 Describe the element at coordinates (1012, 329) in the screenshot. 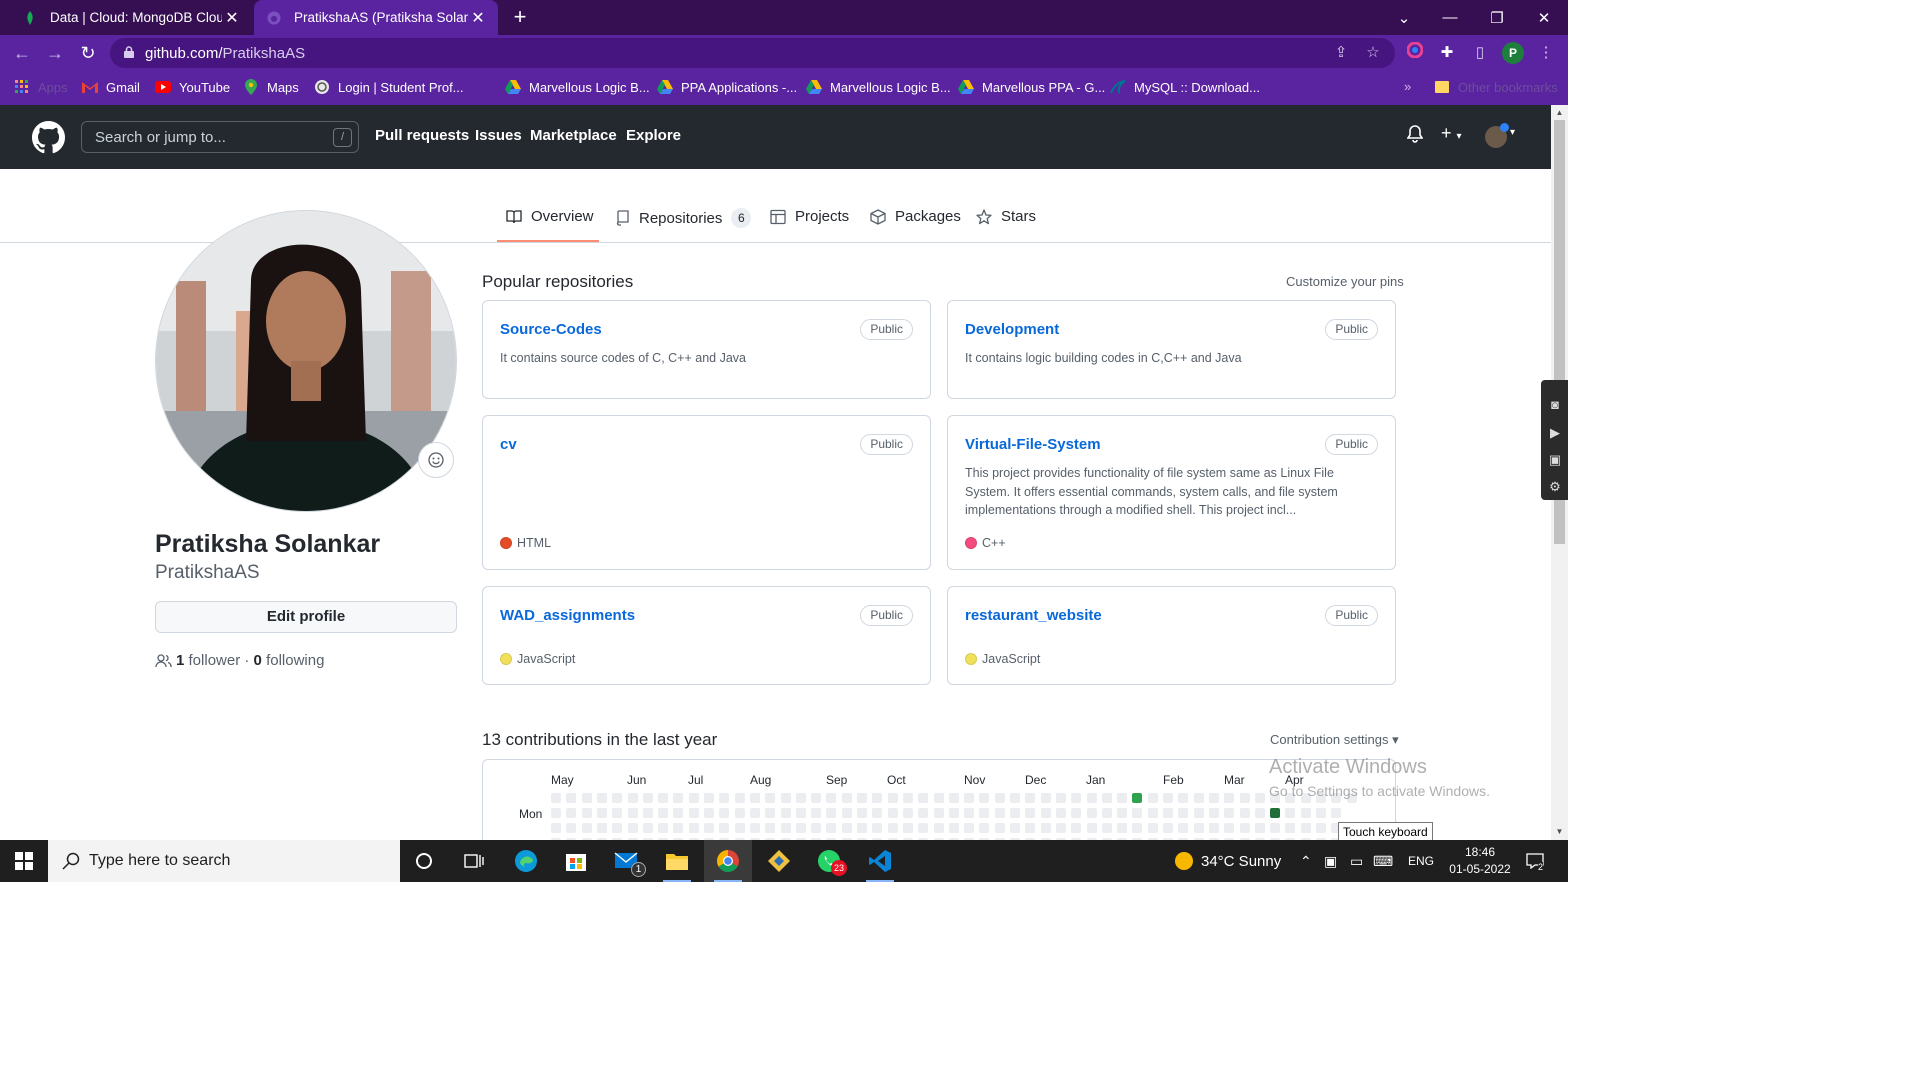

I see `repo-link: Development` at that location.